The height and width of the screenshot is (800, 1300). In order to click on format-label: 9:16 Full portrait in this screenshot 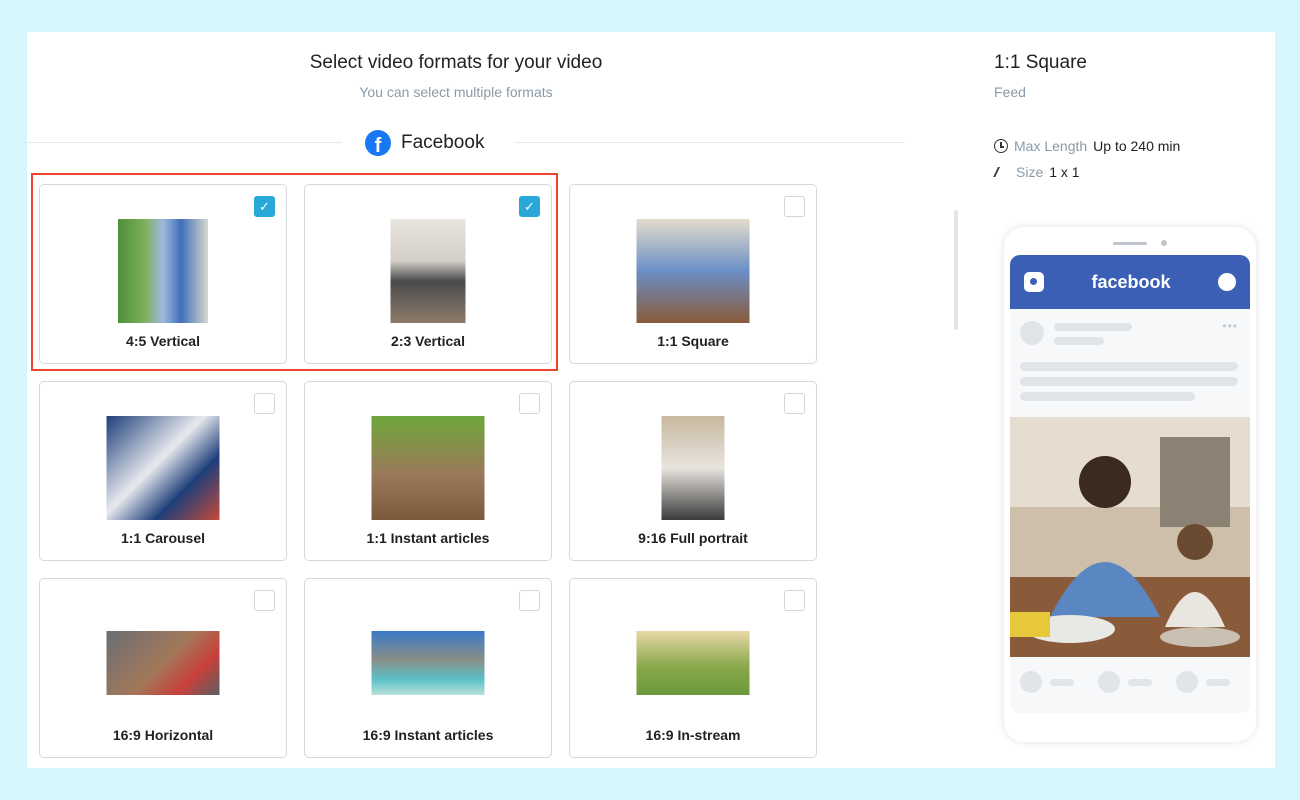, I will do `click(693, 538)`.